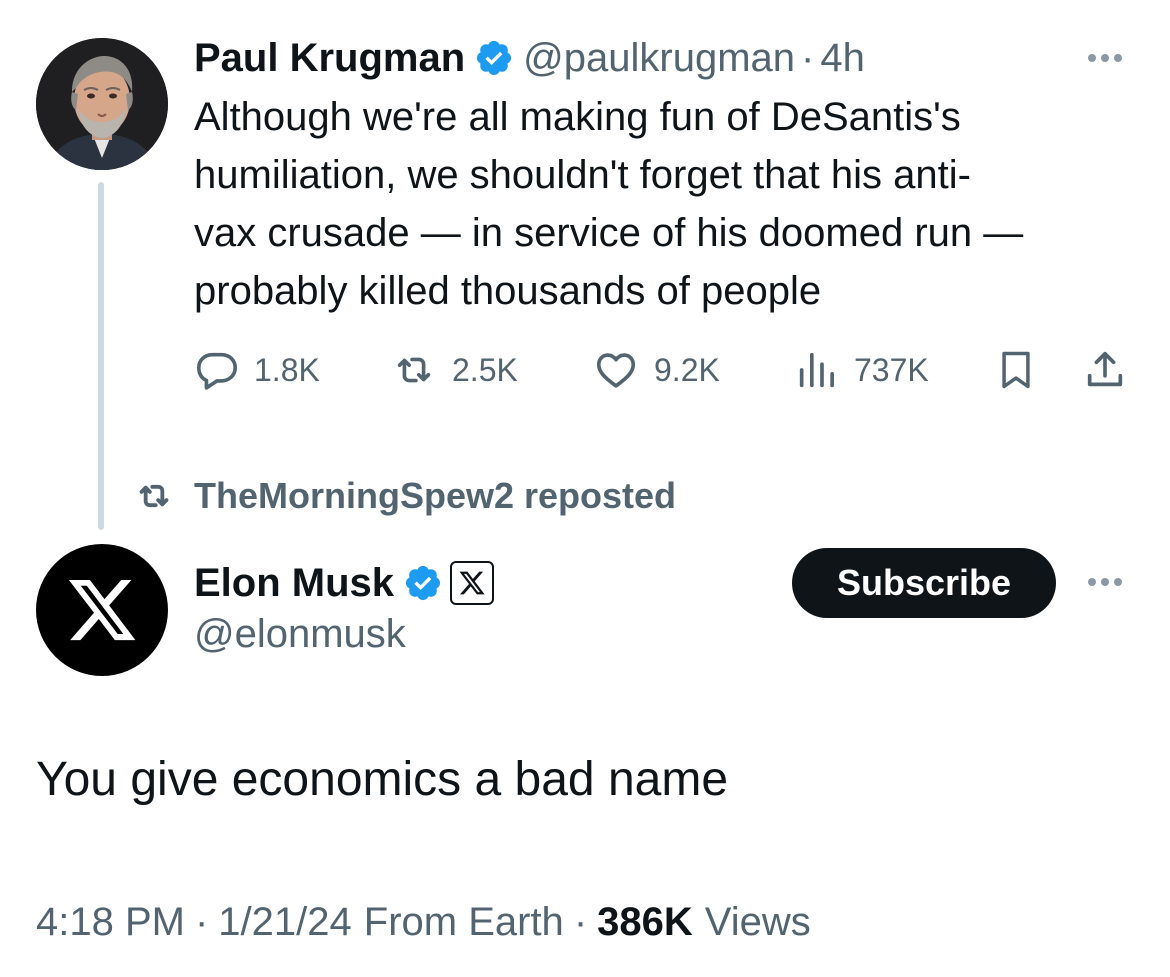 This screenshot has height=977, width=1170. What do you see at coordinates (329, 58) in the screenshot?
I see `author-name: Paul Krugman` at bounding box center [329, 58].